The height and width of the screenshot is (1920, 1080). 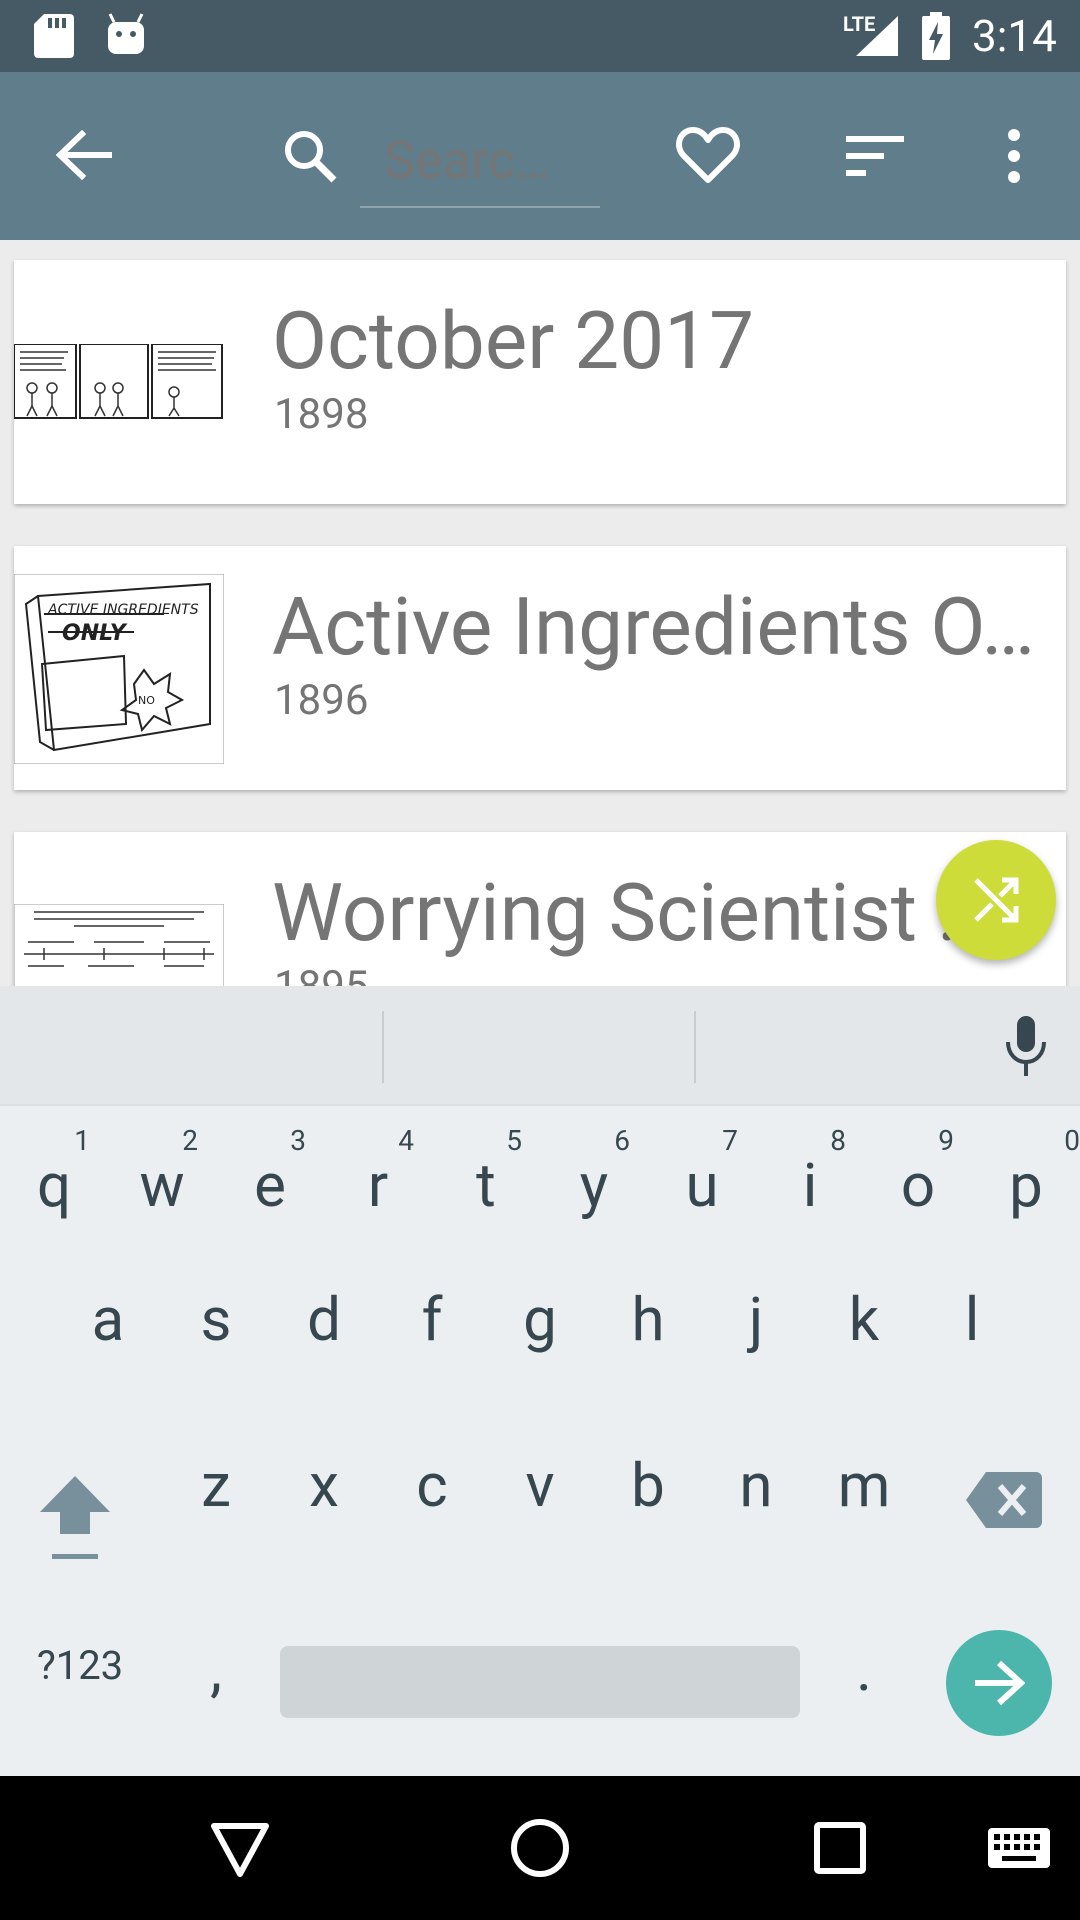 I want to click on key-u: 7u, so click(x=702, y=1175).